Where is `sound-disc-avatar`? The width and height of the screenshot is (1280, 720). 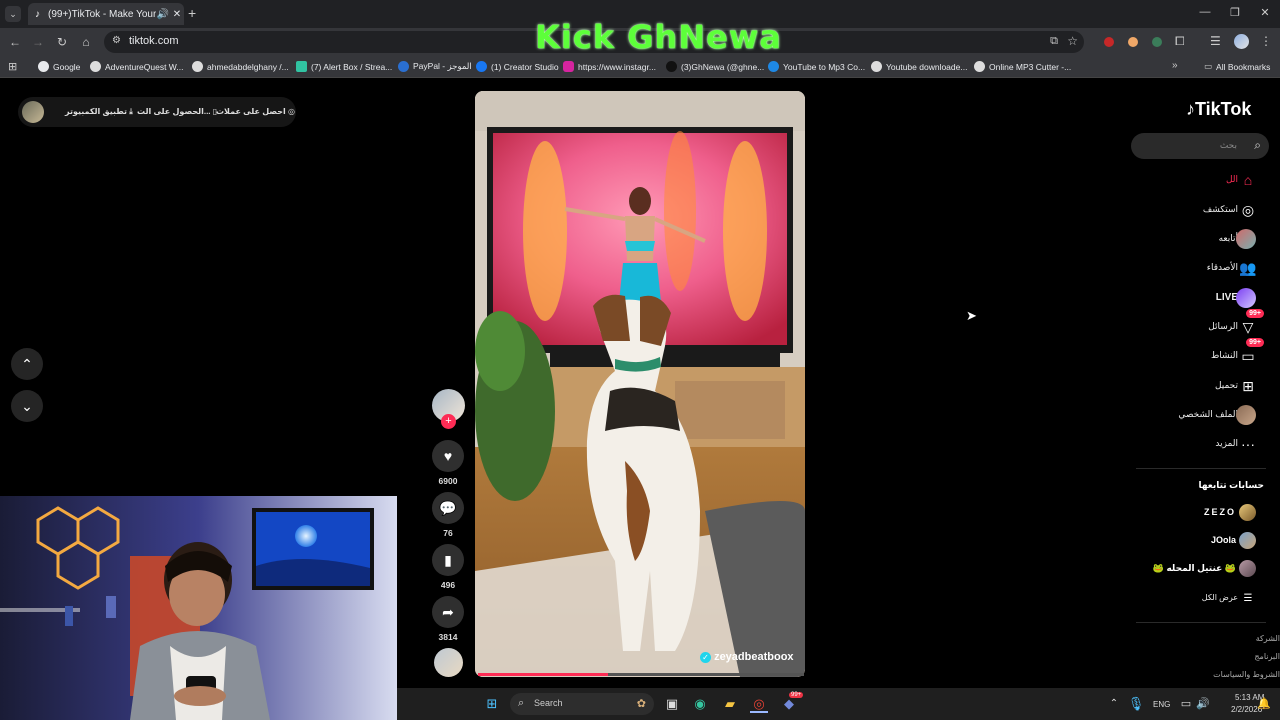
sound-disc-avatar is located at coordinates (448, 662).